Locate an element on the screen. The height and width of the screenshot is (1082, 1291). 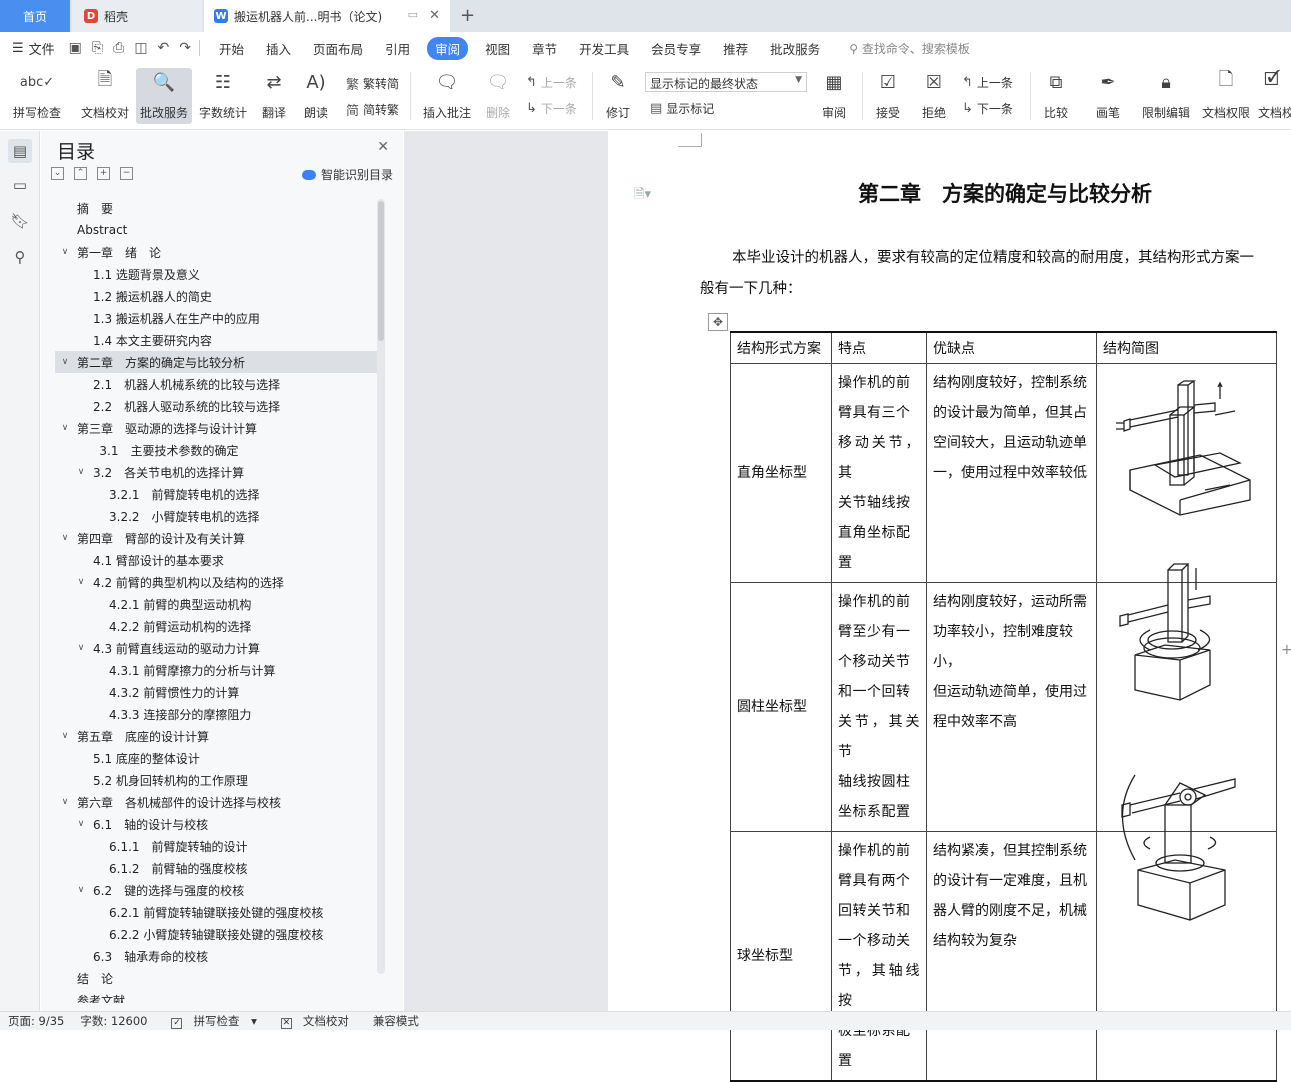
toc-item: 3.2.2 小臂旋转电机的选择 is located at coordinates (216, 516).